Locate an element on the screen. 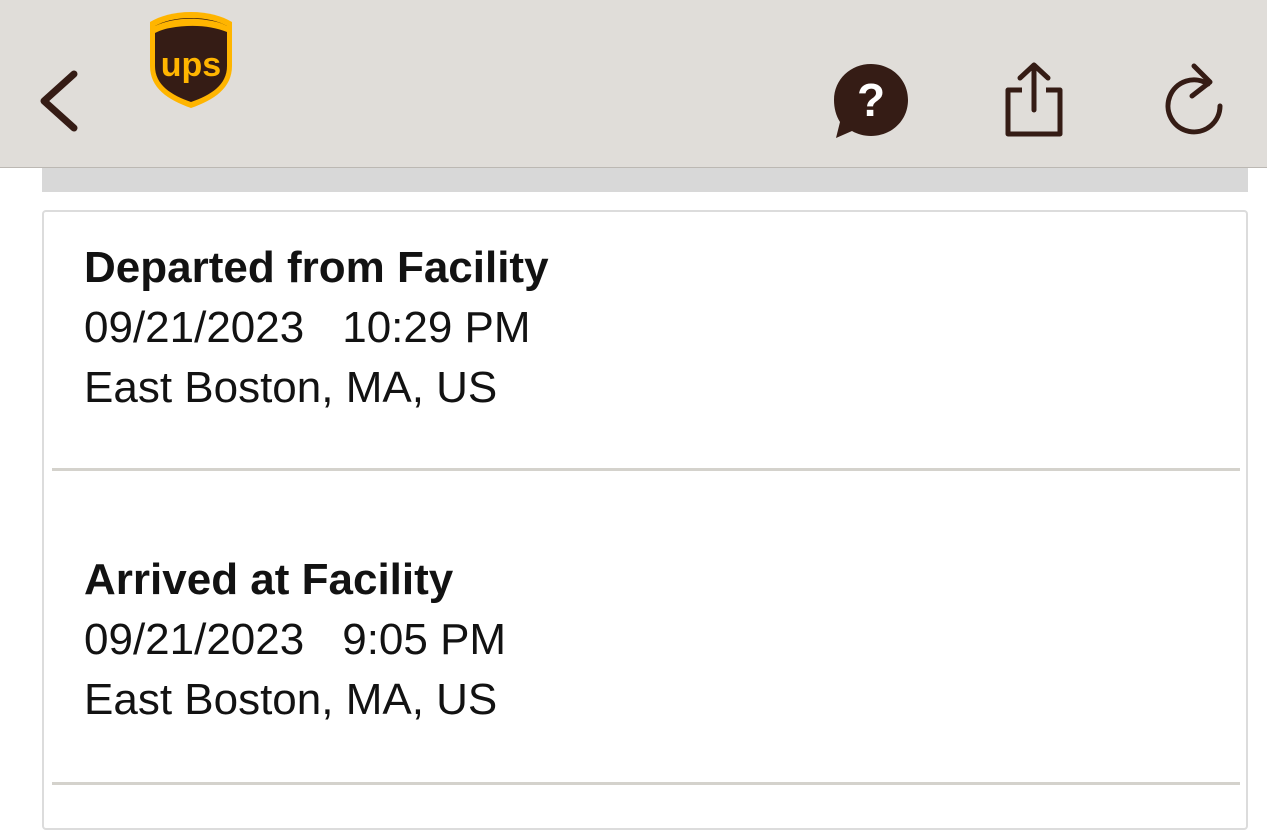 Image resolution: width=1267 pixels, height=830 pixels. ups-logo: ups is located at coordinates (191, 60).